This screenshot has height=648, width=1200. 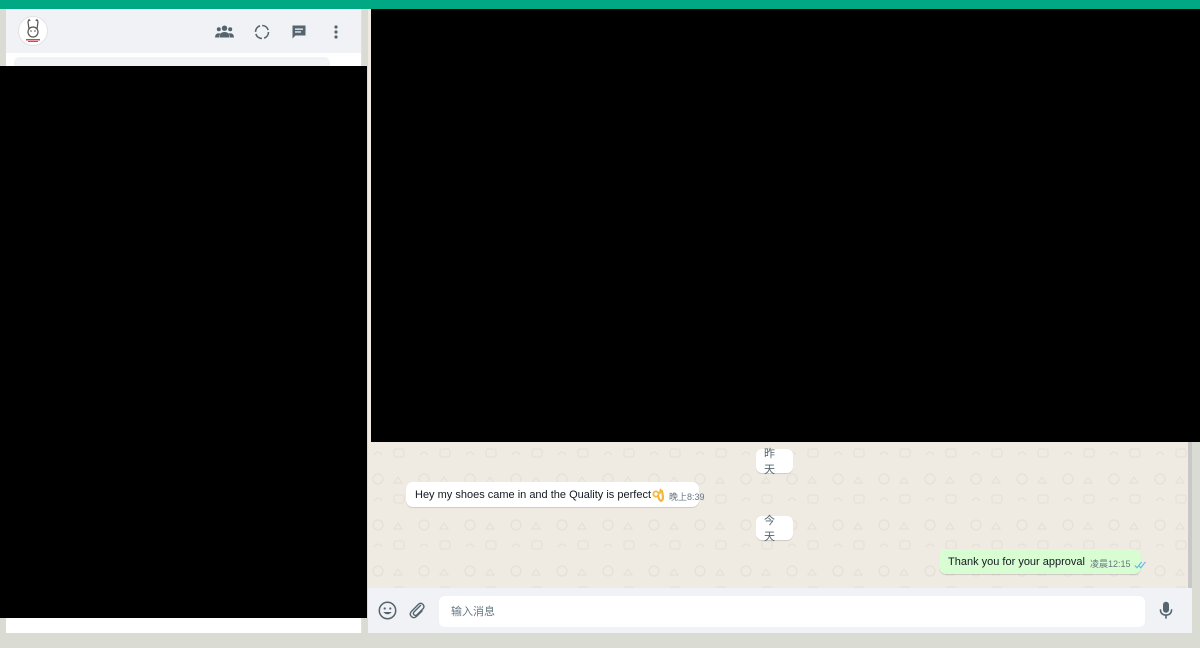 What do you see at coordinates (1110, 564) in the screenshot?
I see `message-time: 凌晨12:15` at bounding box center [1110, 564].